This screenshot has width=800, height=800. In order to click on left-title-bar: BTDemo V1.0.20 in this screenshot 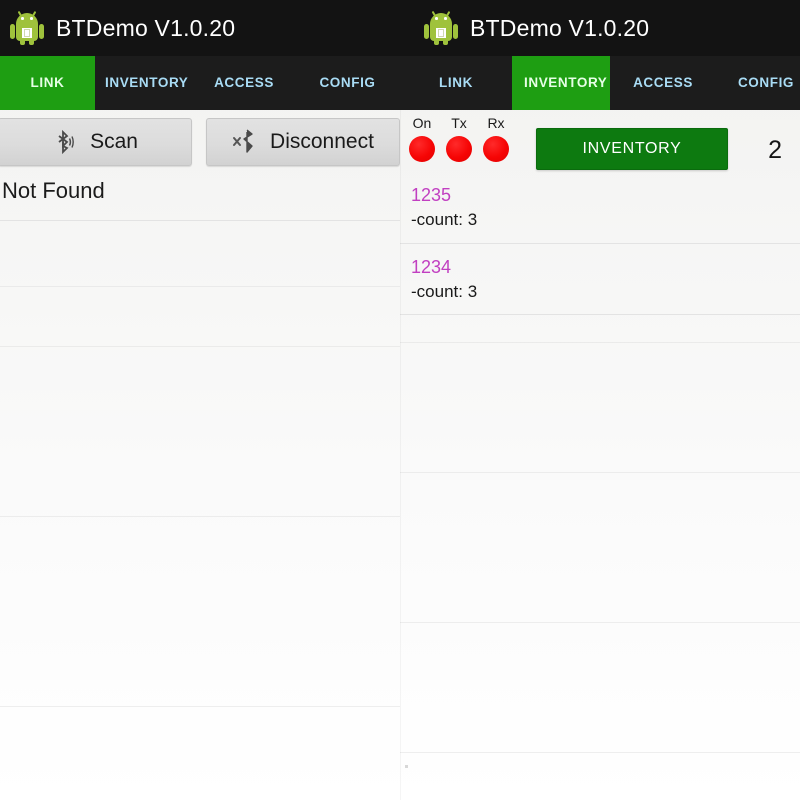, I will do `click(200, 28)`.